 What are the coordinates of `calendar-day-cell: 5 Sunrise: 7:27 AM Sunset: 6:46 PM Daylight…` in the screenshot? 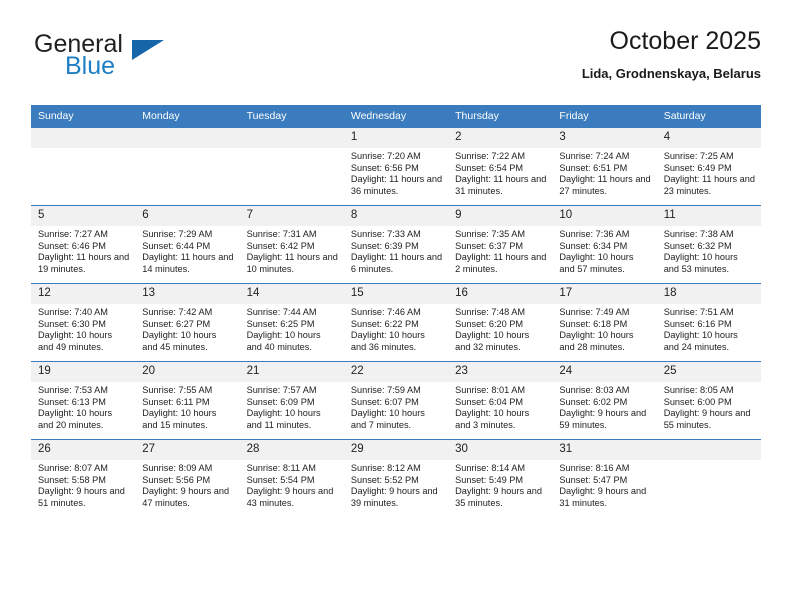 It's located at (83, 244).